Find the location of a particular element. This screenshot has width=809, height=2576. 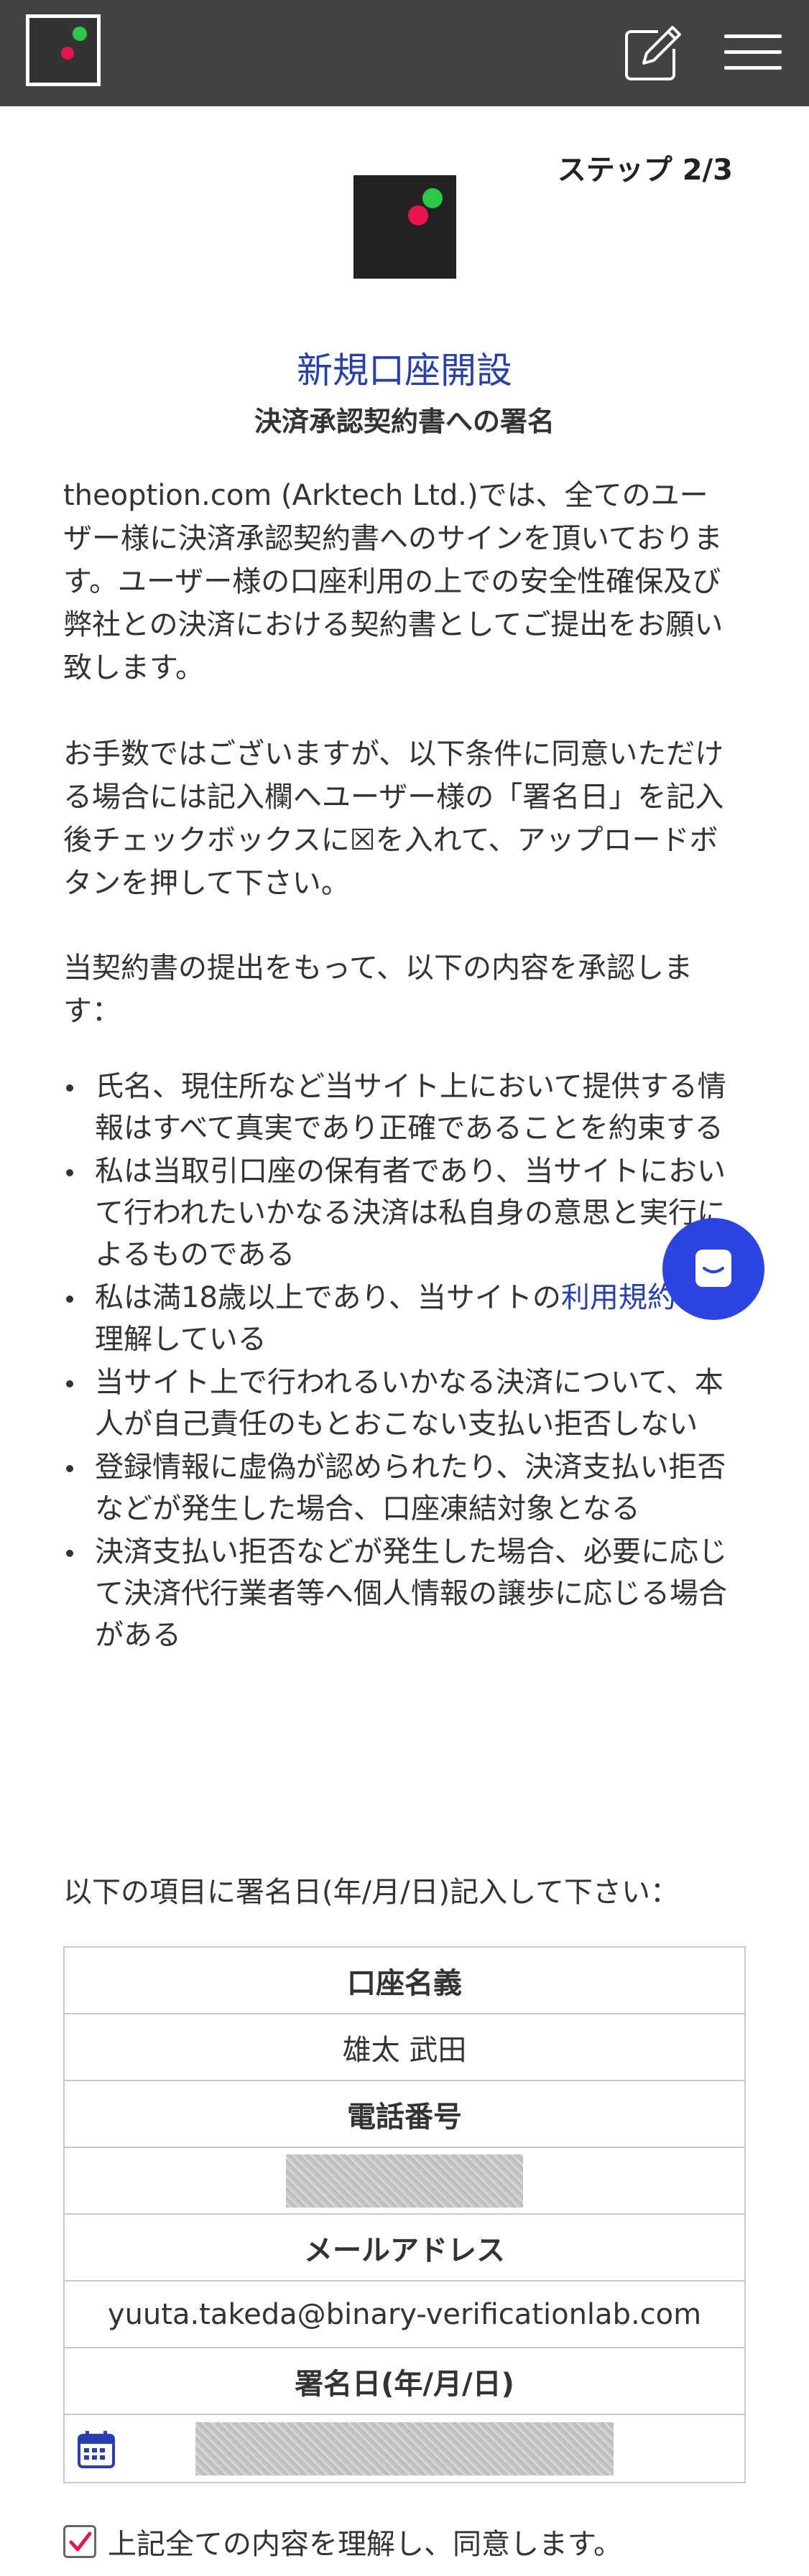

account-name-value: 雄太 武田 is located at coordinates (404, 2048).